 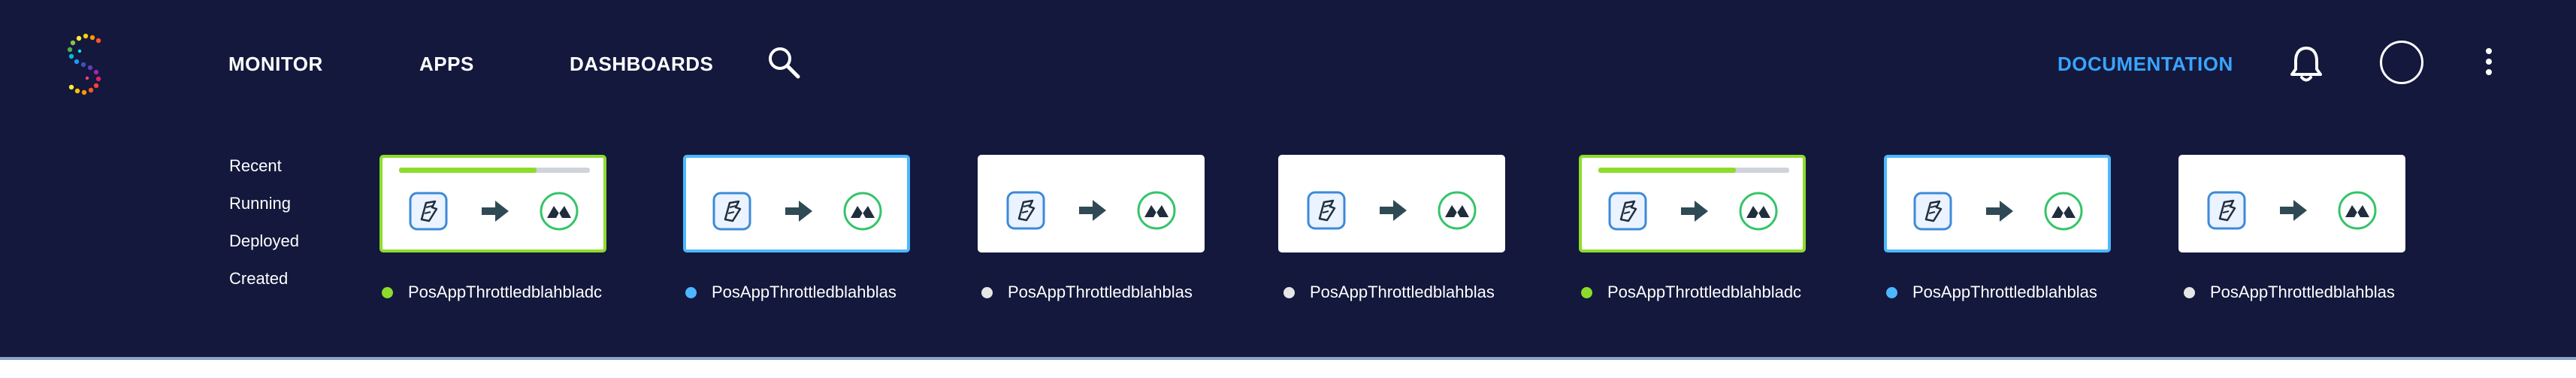 What do you see at coordinates (276, 64) in the screenshot?
I see `nav-monitor: MONITOR` at bounding box center [276, 64].